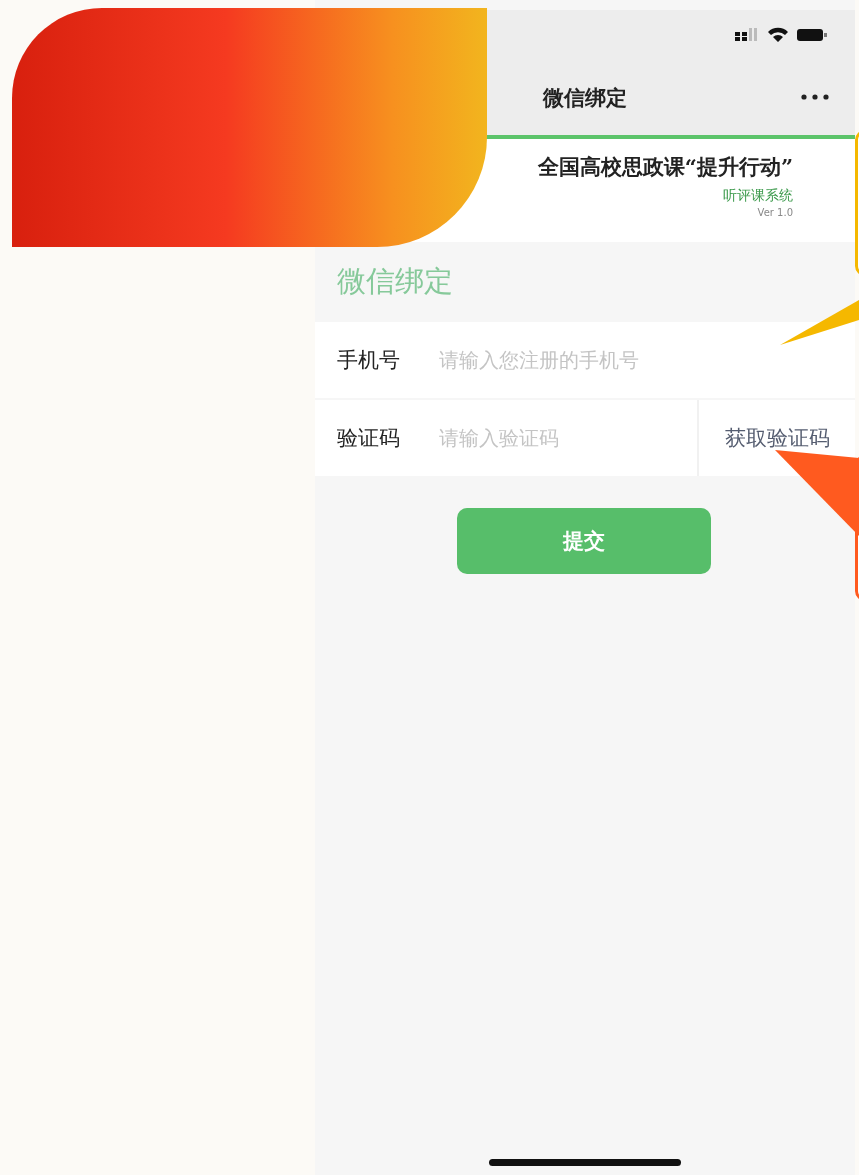 The image size is (859, 1175). What do you see at coordinates (665, 167) in the screenshot?
I see `banner-title: 全国高校思政课“提升行动”` at bounding box center [665, 167].